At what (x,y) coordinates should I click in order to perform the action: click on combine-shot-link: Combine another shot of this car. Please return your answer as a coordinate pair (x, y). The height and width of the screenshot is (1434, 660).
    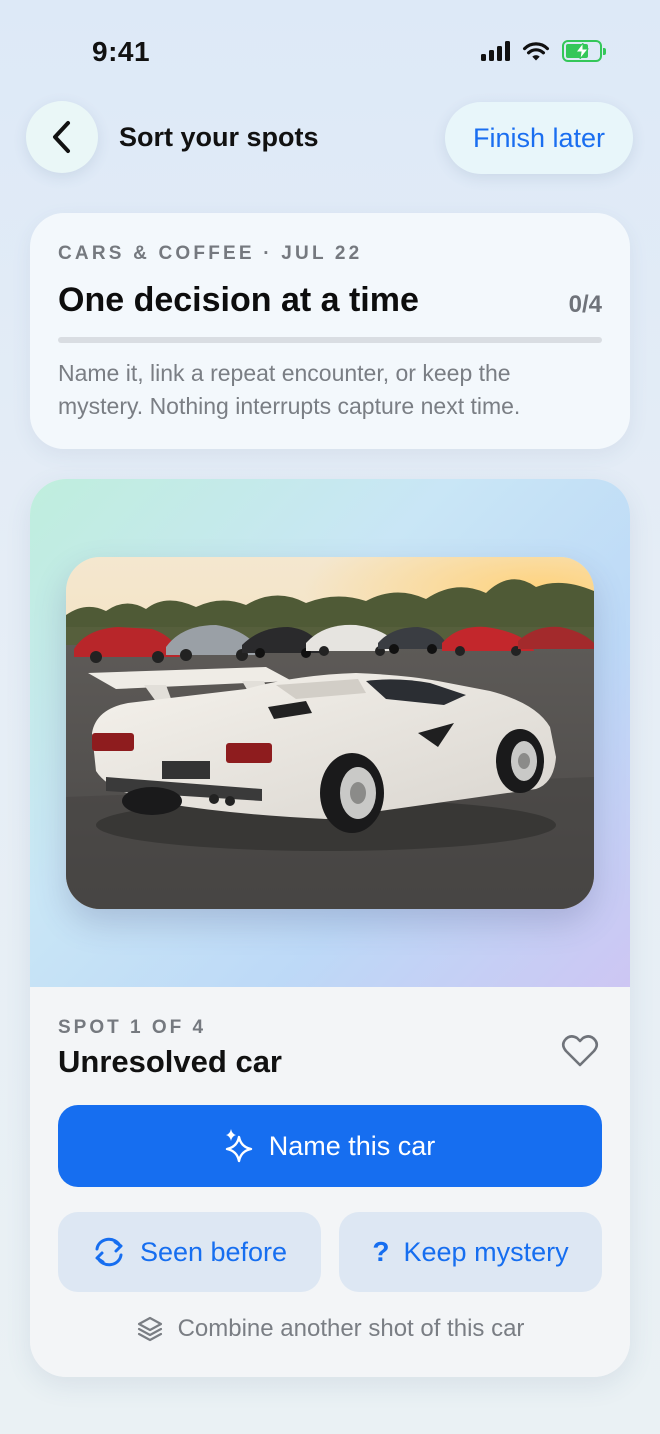
    Looking at the image, I should click on (330, 1329).